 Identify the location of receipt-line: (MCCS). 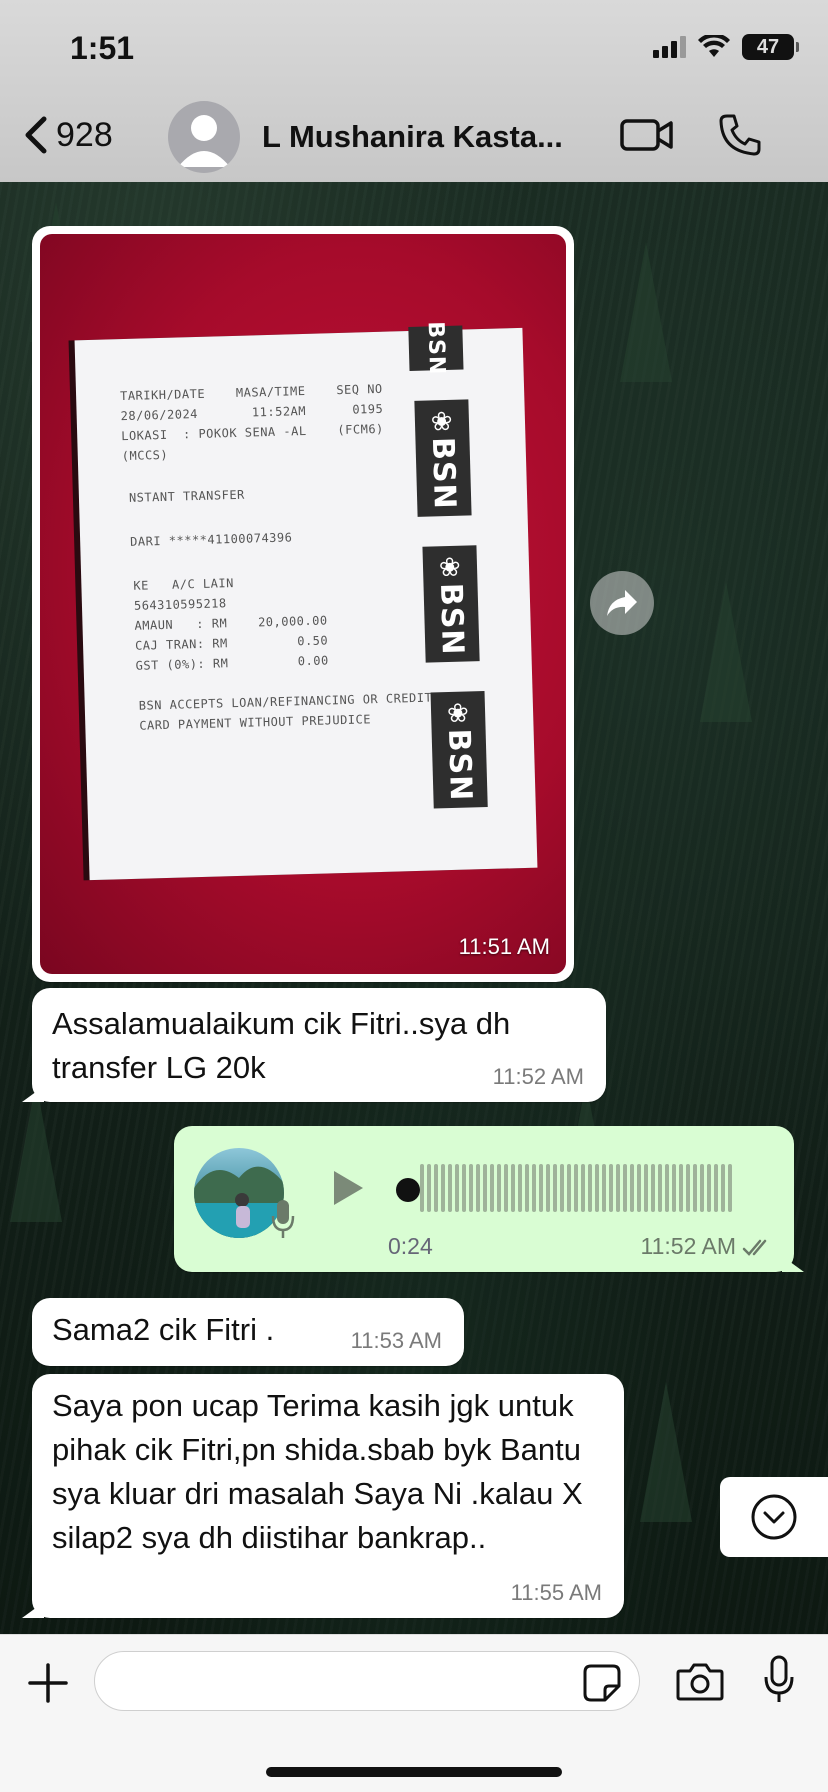
(145, 455).